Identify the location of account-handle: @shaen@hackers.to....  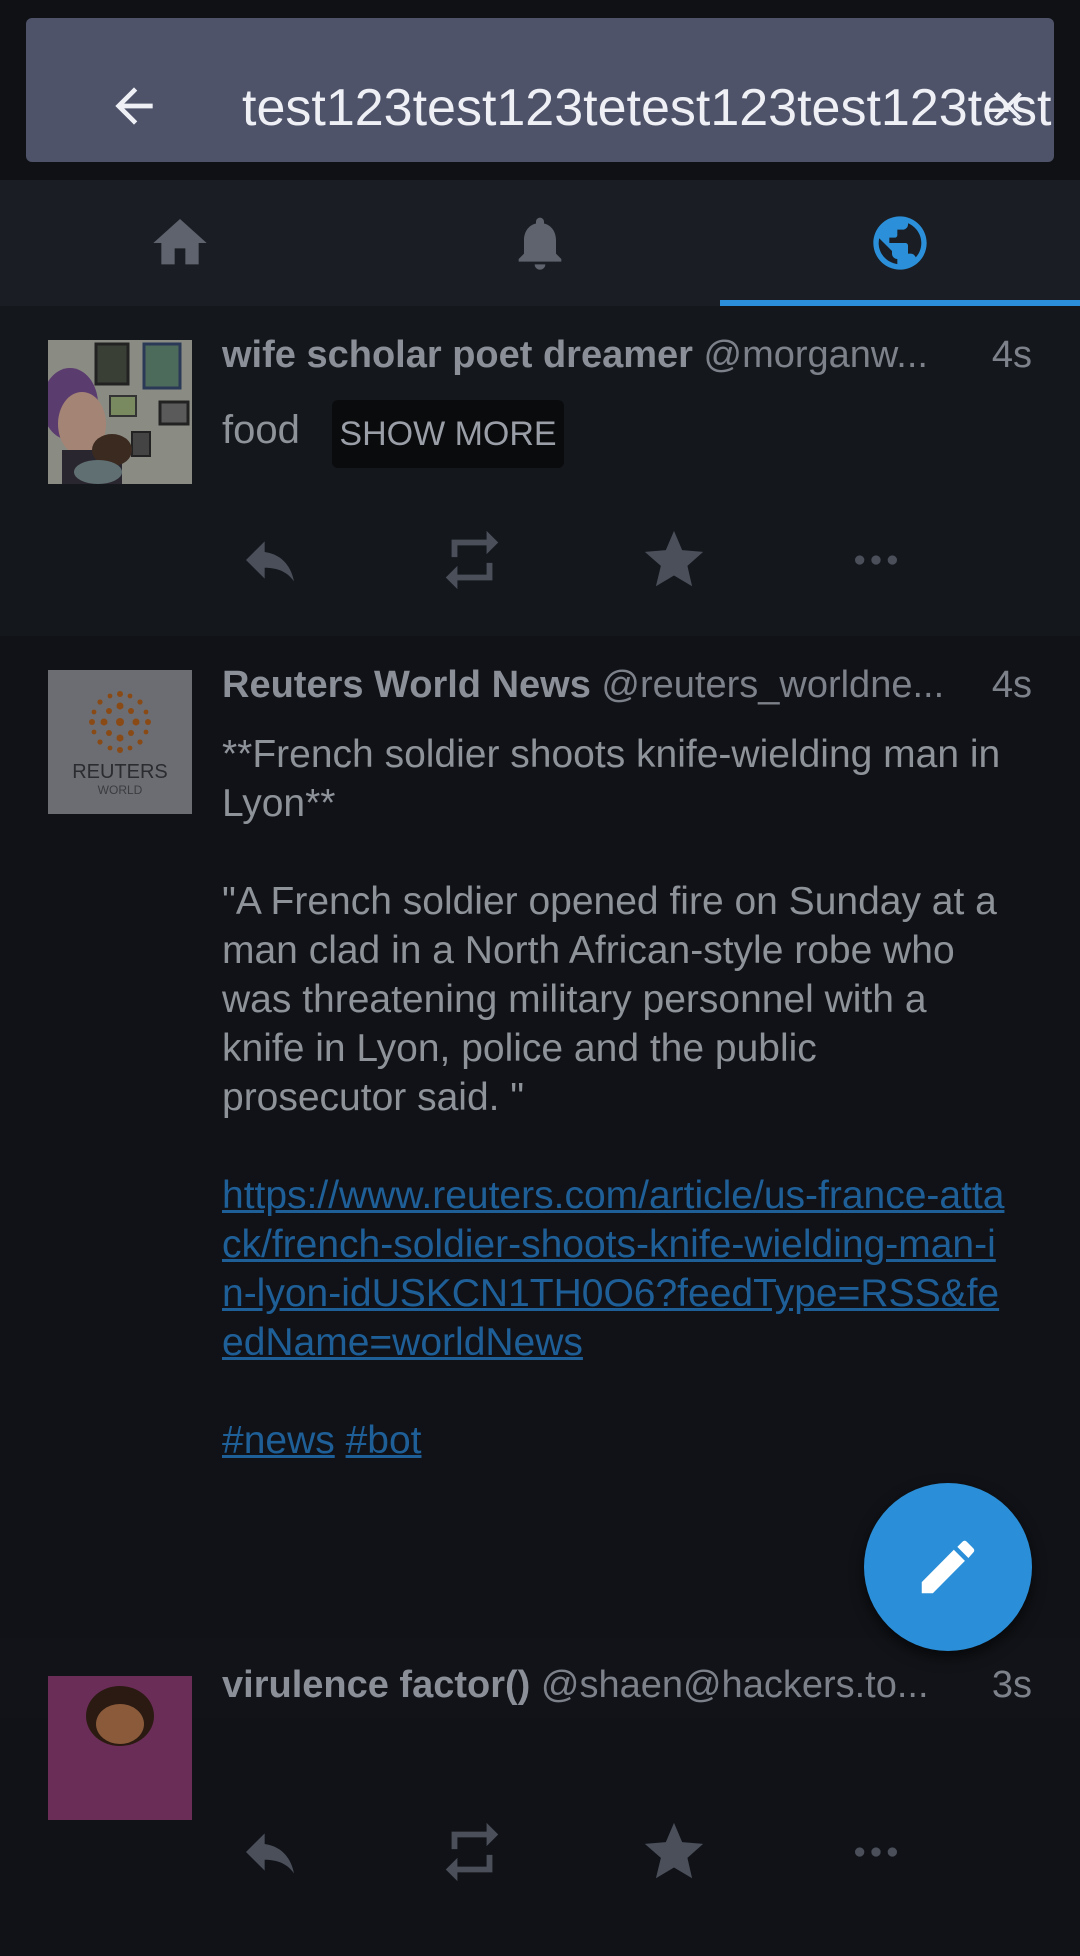
(735, 1685).